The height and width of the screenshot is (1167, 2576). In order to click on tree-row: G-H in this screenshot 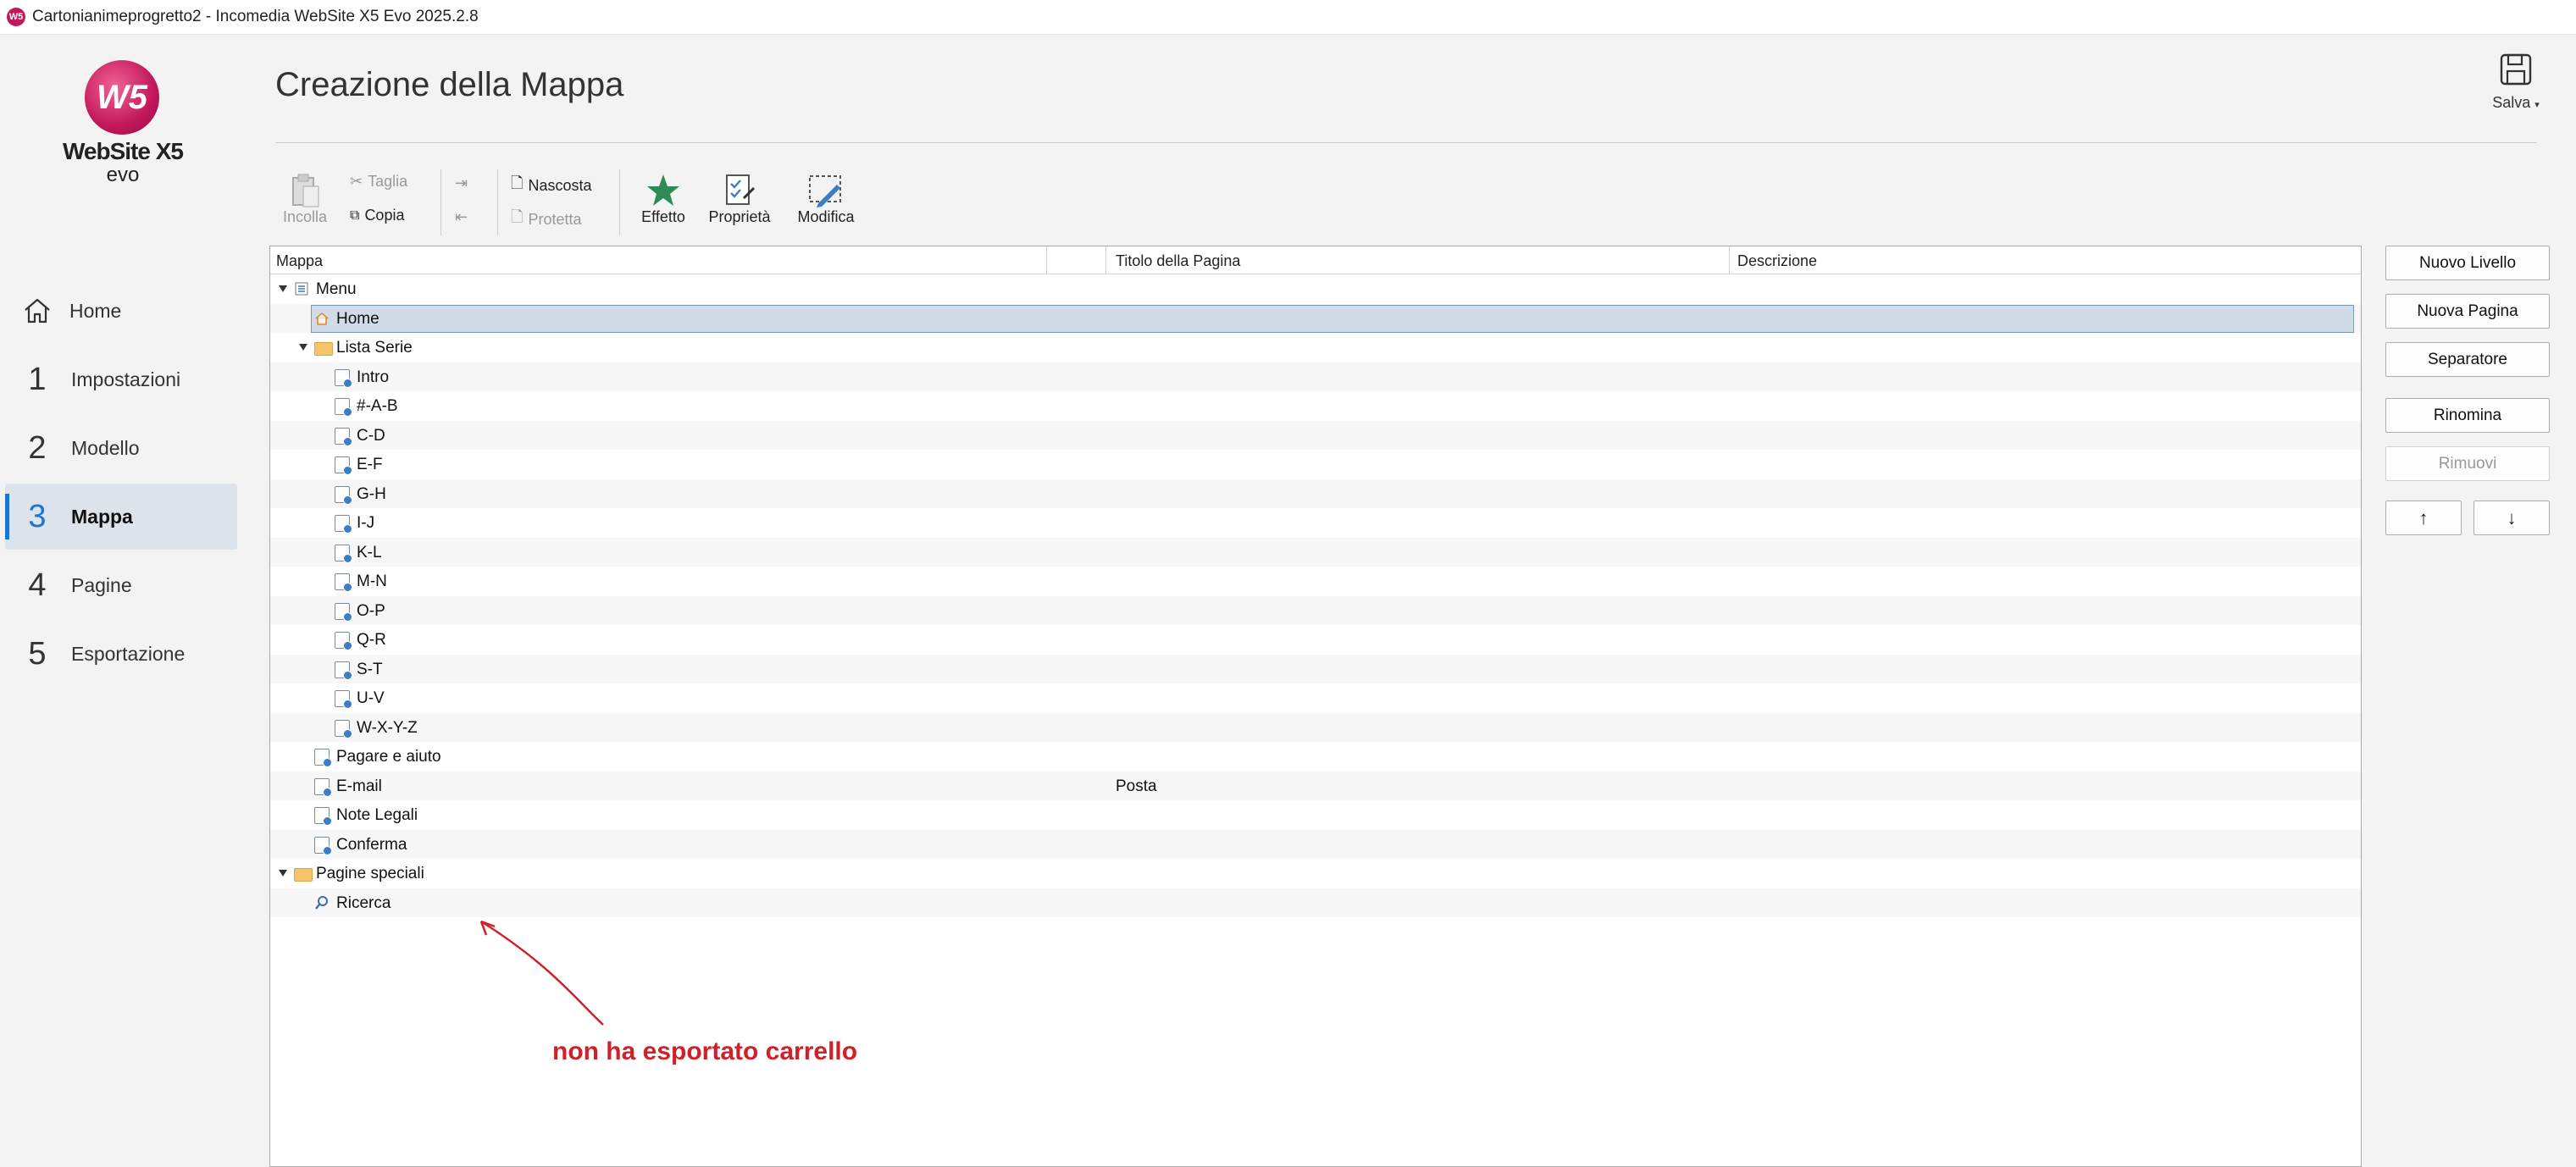, I will do `click(1315, 493)`.